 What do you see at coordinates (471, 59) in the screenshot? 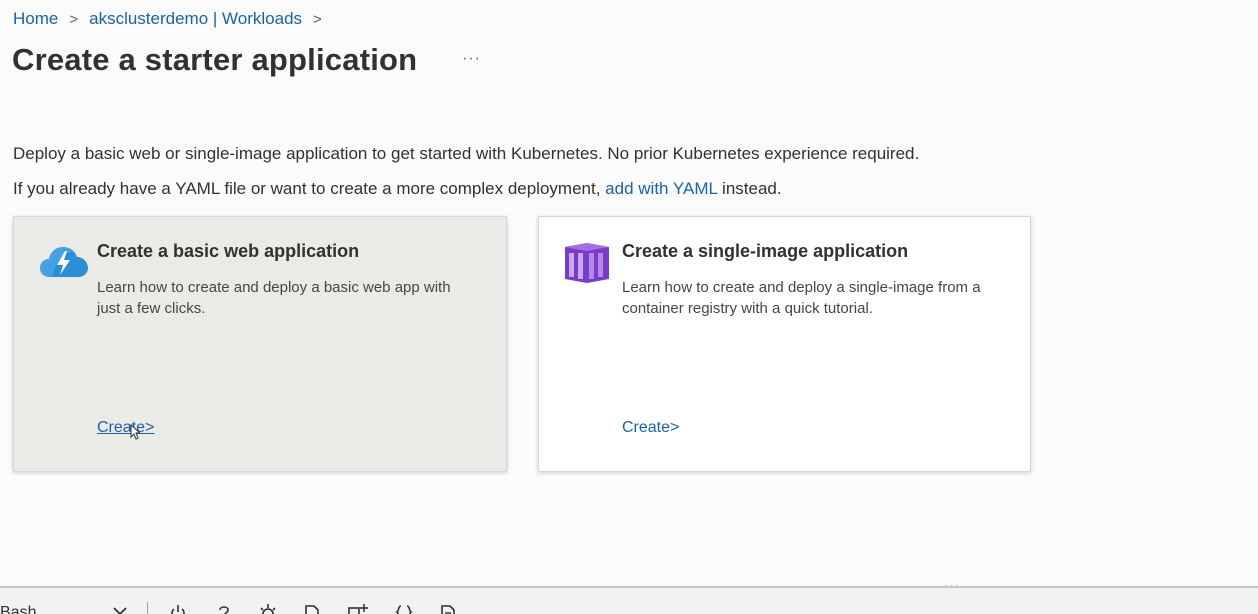
I see `more-actions-button: ···` at bounding box center [471, 59].